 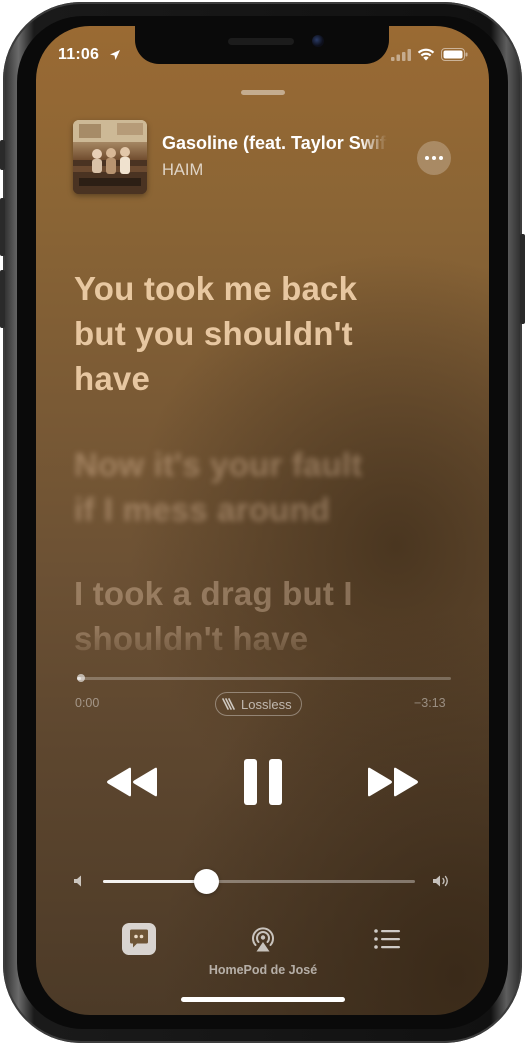 What do you see at coordinates (77, 881) in the screenshot?
I see `speaker-low-icon` at bounding box center [77, 881].